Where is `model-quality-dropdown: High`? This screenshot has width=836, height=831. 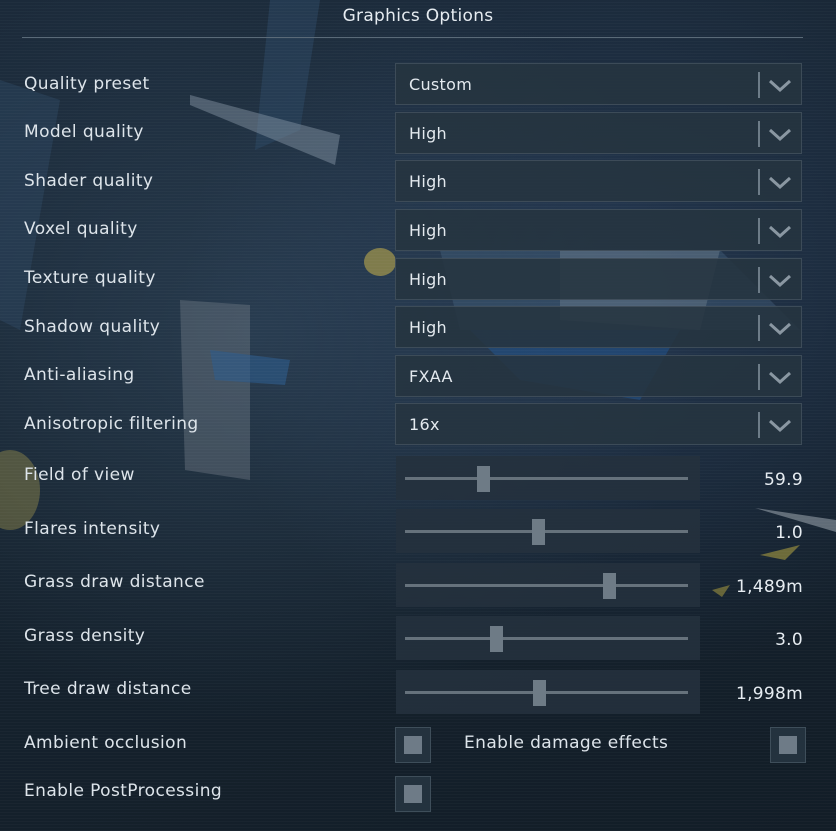
model-quality-dropdown: High is located at coordinates (598, 133).